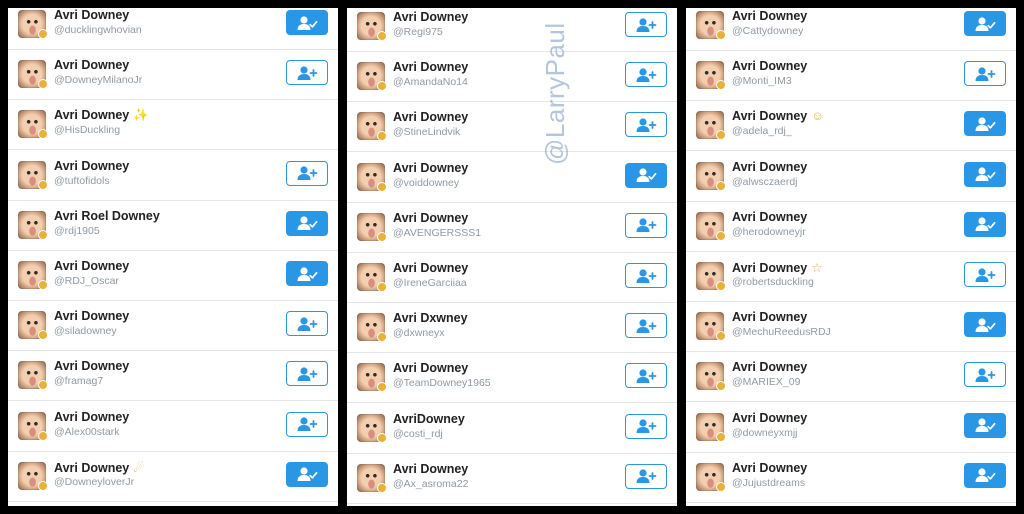 This screenshot has width=1024, height=514. What do you see at coordinates (173, 226) in the screenshot?
I see `follower-row: Avri Roel Downey @rdj1905` at bounding box center [173, 226].